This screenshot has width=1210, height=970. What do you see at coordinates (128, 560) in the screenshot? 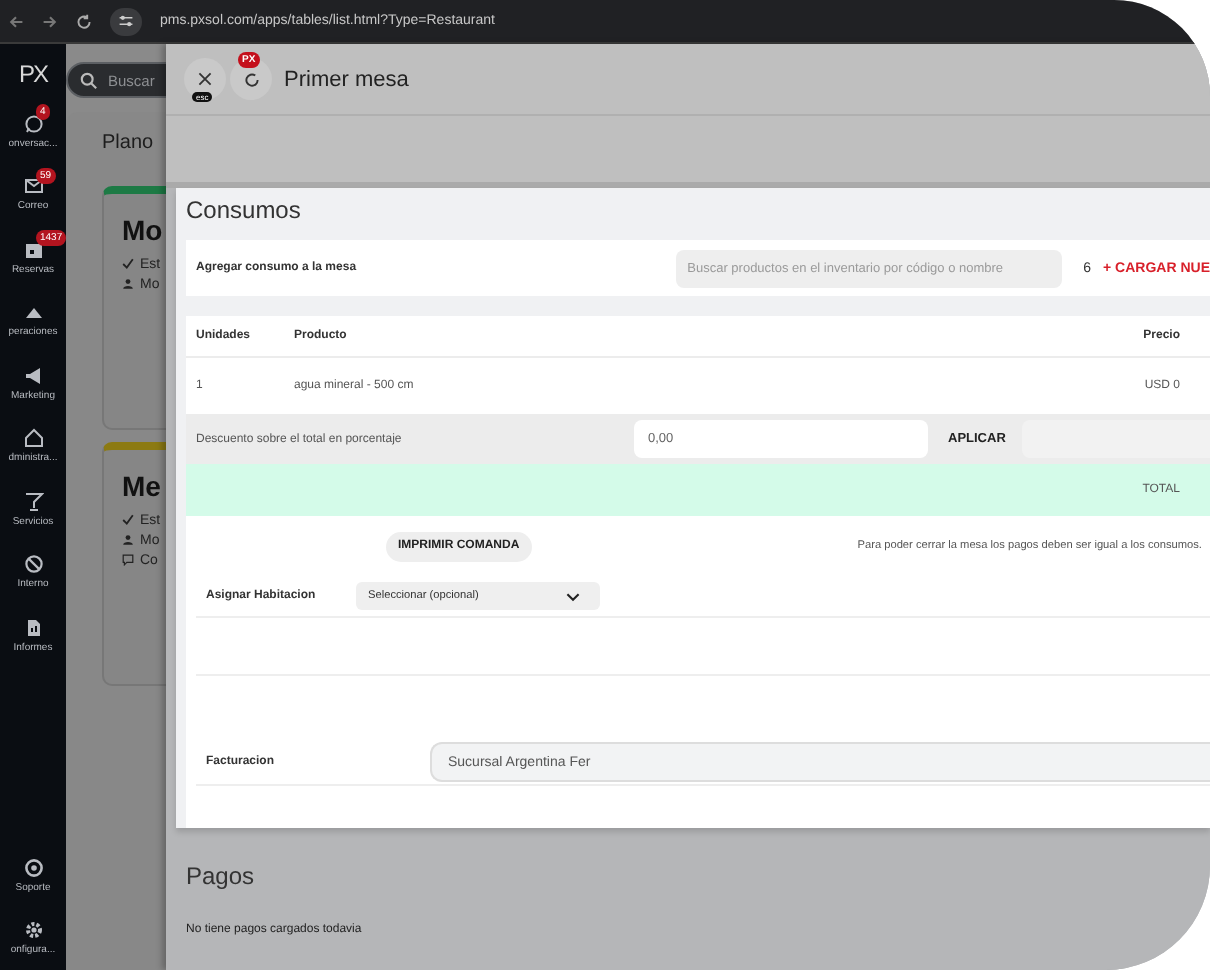
I see `comment-icon` at bounding box center [128, 560].